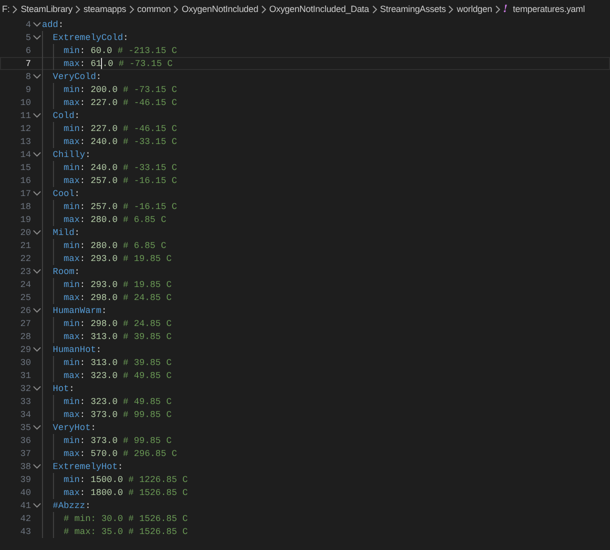  What do you see at coordinates (25, 271) in the screenshot?
I see `line-number: 23` at bounding box center [25, 271].